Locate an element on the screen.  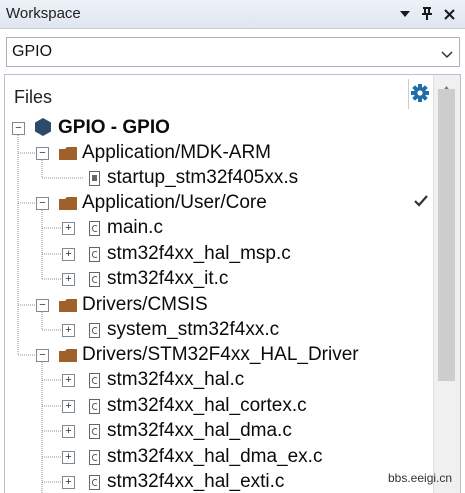
window-title: Workspace is located at coordinates (43, 13).